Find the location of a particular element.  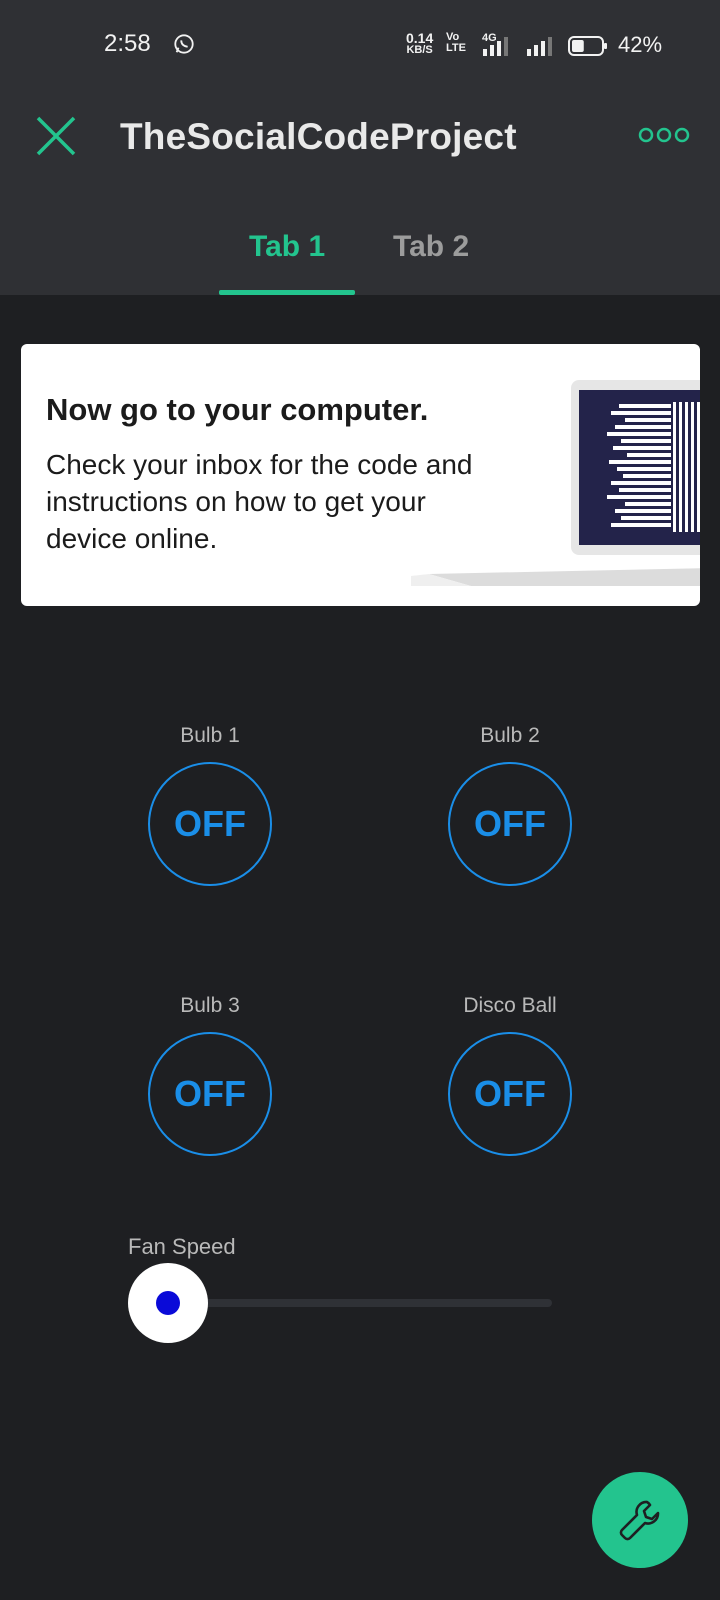

close-icon is located at coordinates (56, 136).